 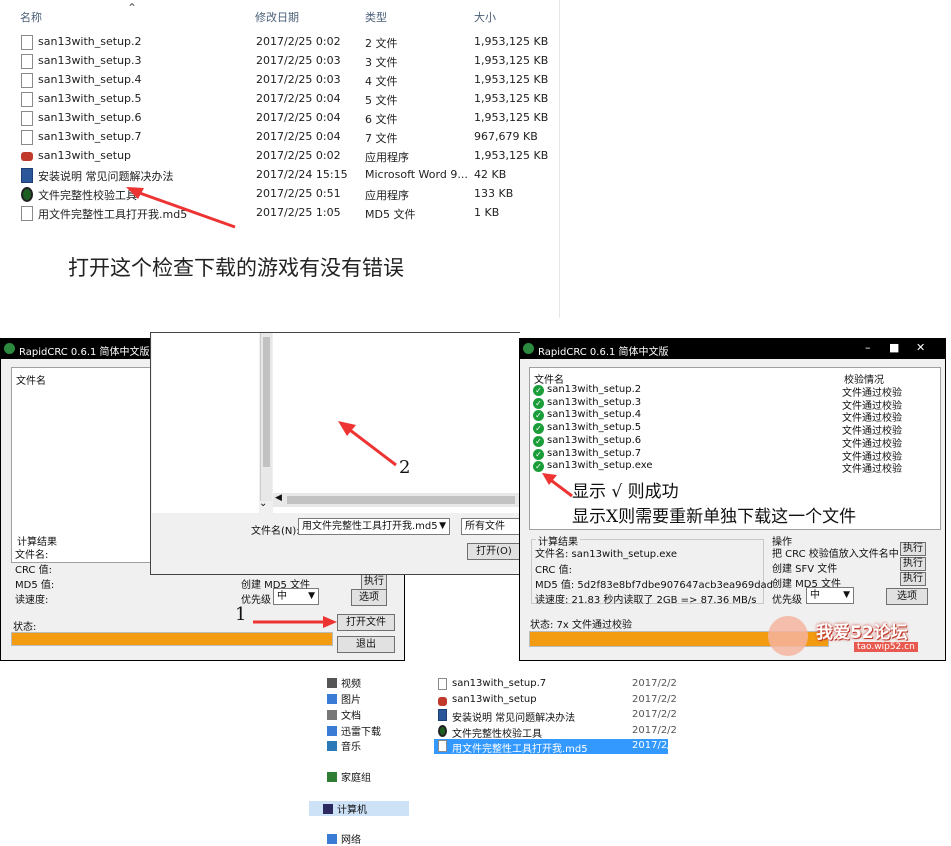 I want to click on result-crc: CRC 值:, so click(x=553, y=570).